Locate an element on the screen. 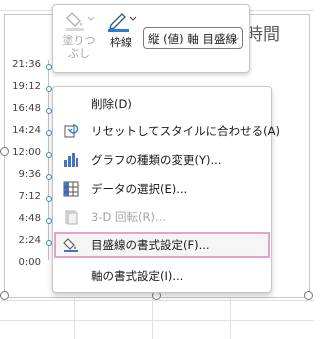  fill-button: 塗りつ ぶし is located at coordinates (79, 34).